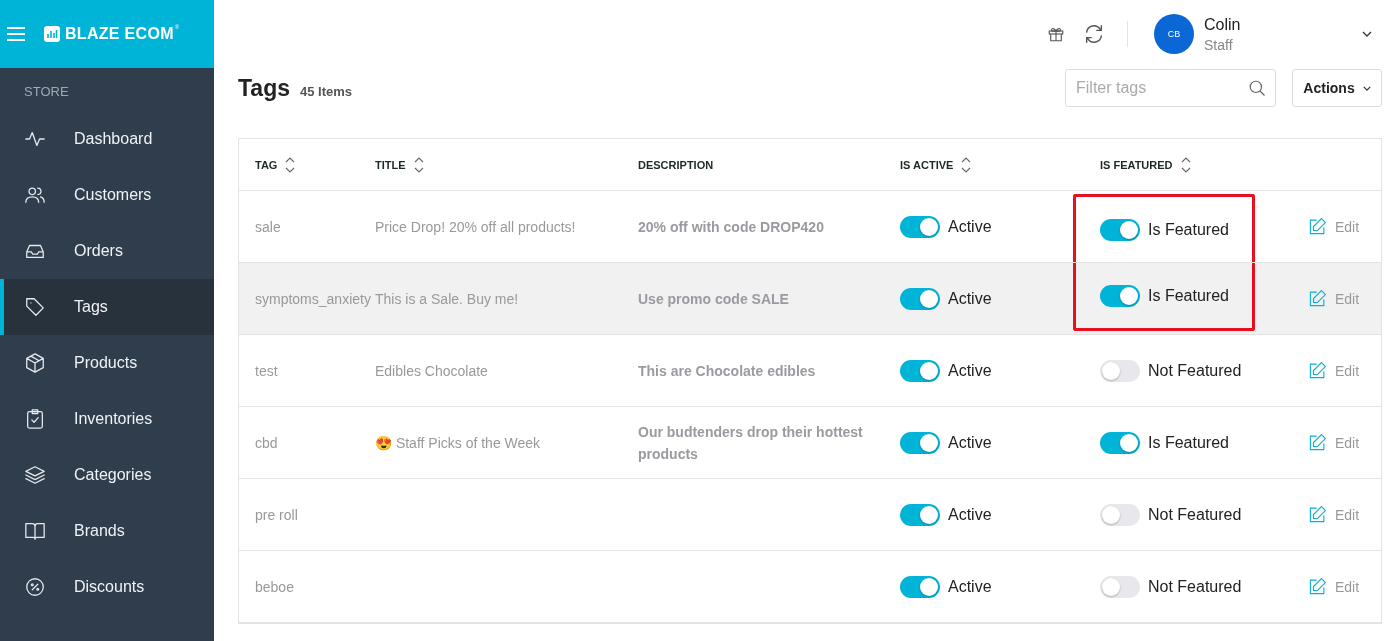  Describe the element at coordinates (313, 298) in the screenshot. I see `tag-cell: symptoms_anxiety` at that location.